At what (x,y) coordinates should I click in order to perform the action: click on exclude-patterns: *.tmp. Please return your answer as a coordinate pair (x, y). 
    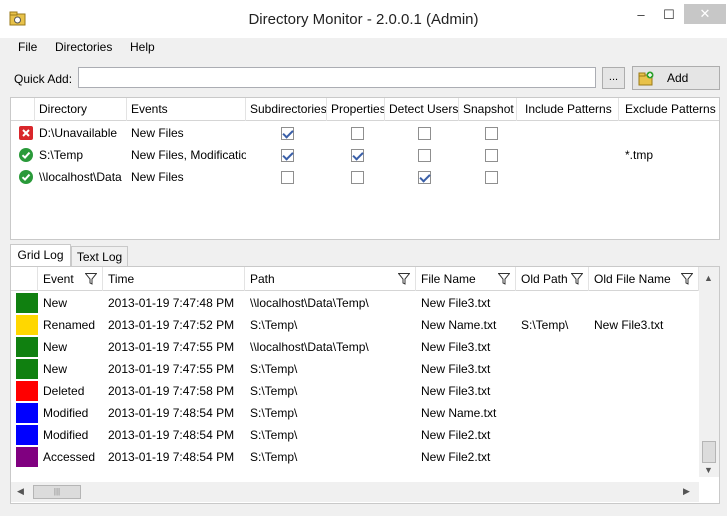
    Looking at the image, I should click on (639, 155).